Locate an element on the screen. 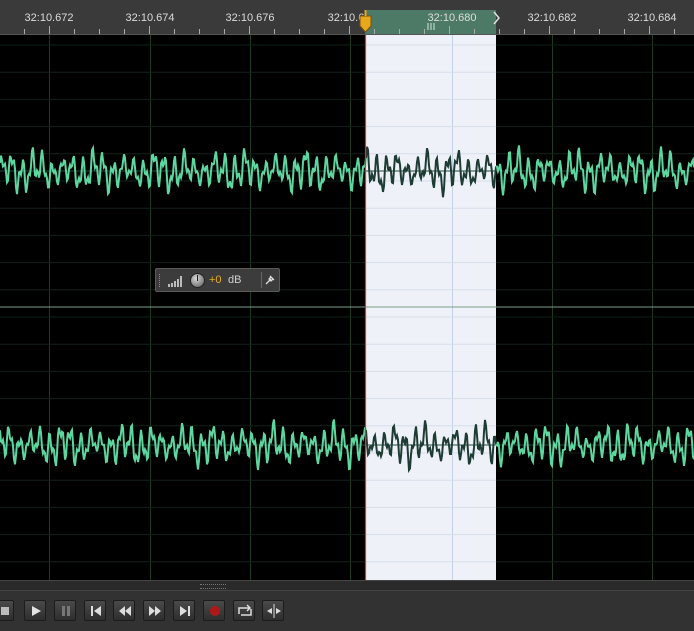 The image size is (694, 631). rewind-button is located at coordinates (124, 610).